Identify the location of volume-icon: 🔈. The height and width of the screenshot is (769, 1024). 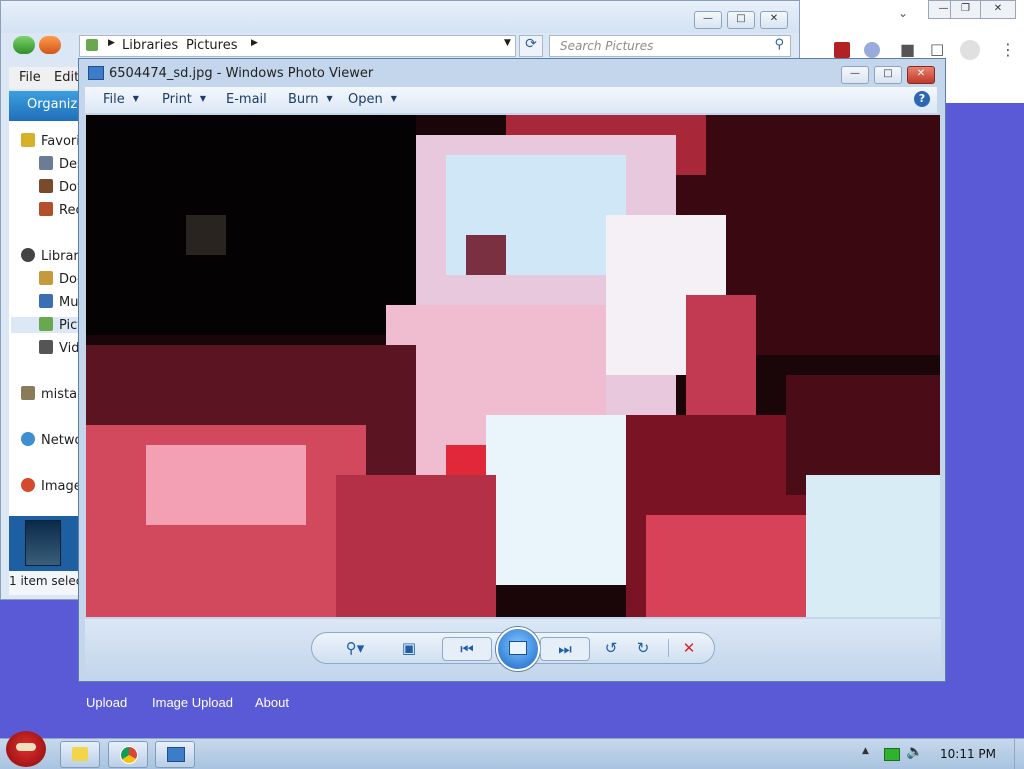
(914, 752).